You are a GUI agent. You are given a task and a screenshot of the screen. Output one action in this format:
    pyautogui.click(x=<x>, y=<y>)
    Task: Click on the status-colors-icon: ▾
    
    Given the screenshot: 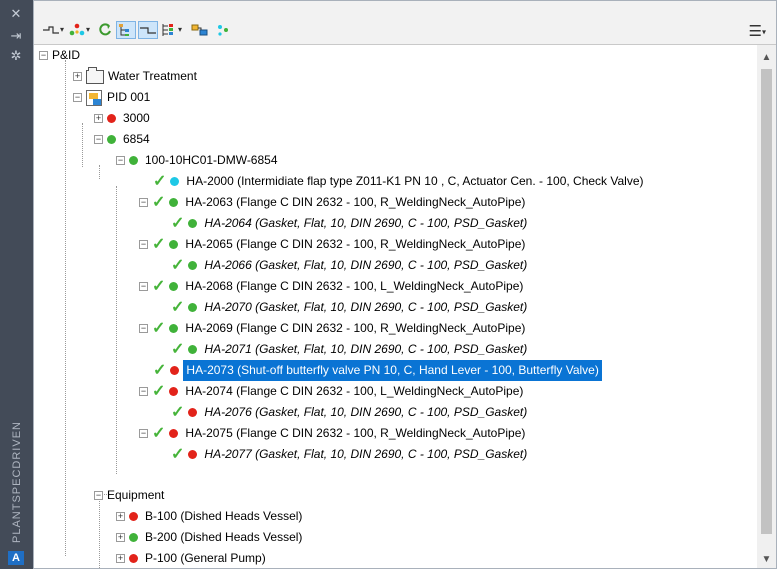 What is the action you would take?
    pyautogui.click(x=79, y=30)
    